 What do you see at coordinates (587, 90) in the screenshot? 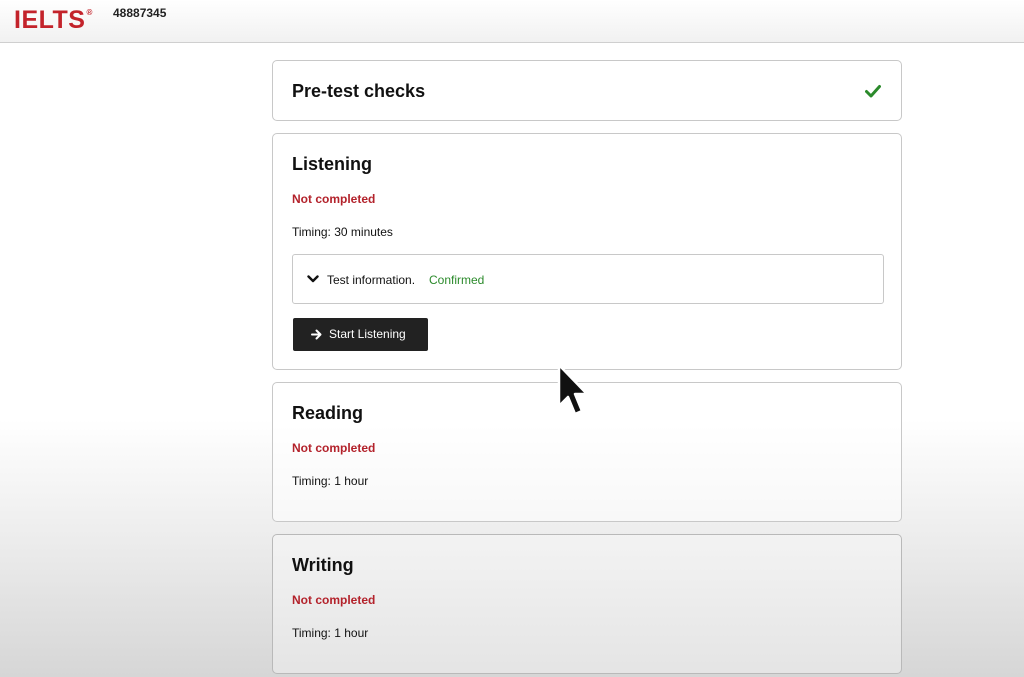
I see `pretest-card: Pre-test checks` at bounding box center [587, 90].